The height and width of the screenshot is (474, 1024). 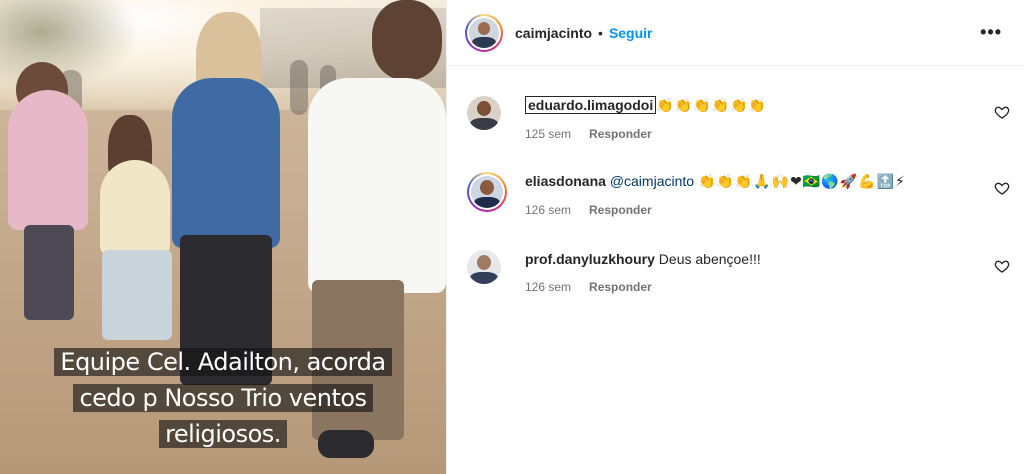 I want to click on caption-line: Equipe Cel. Adailton, acorda, so click(x=223, y=362).